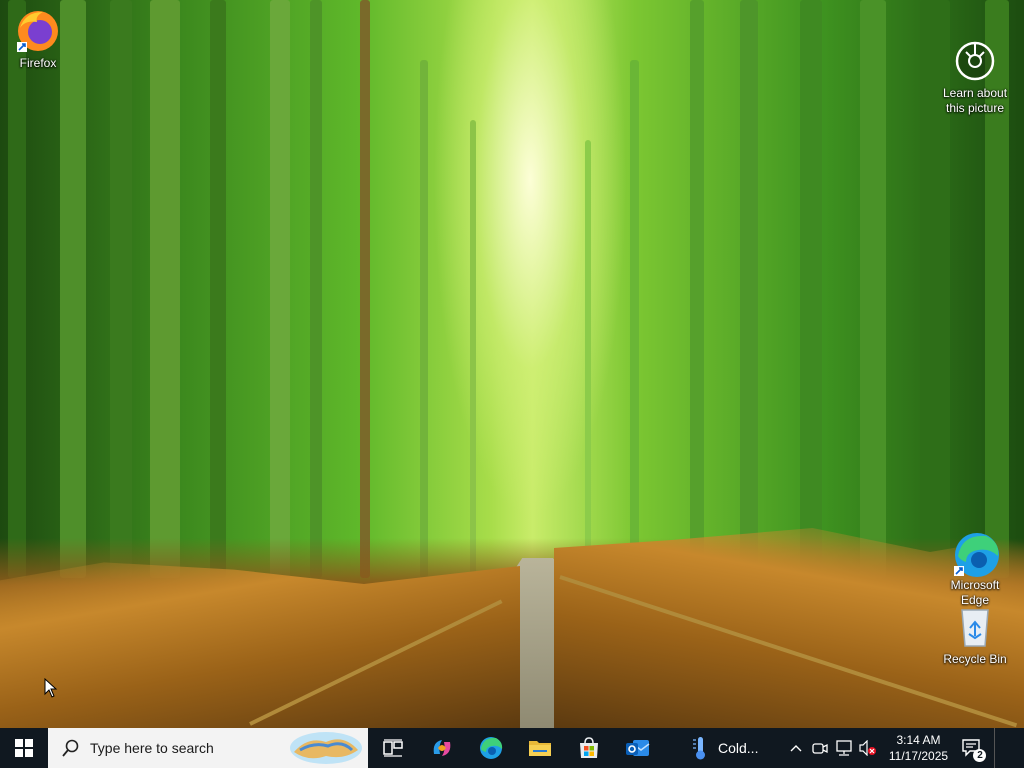 This screenshot has height=768, width=1024. What do you see at coordinates (997, 748) in the screenshot?
I see `show-desktop-button` at bounding box center [997, 748].